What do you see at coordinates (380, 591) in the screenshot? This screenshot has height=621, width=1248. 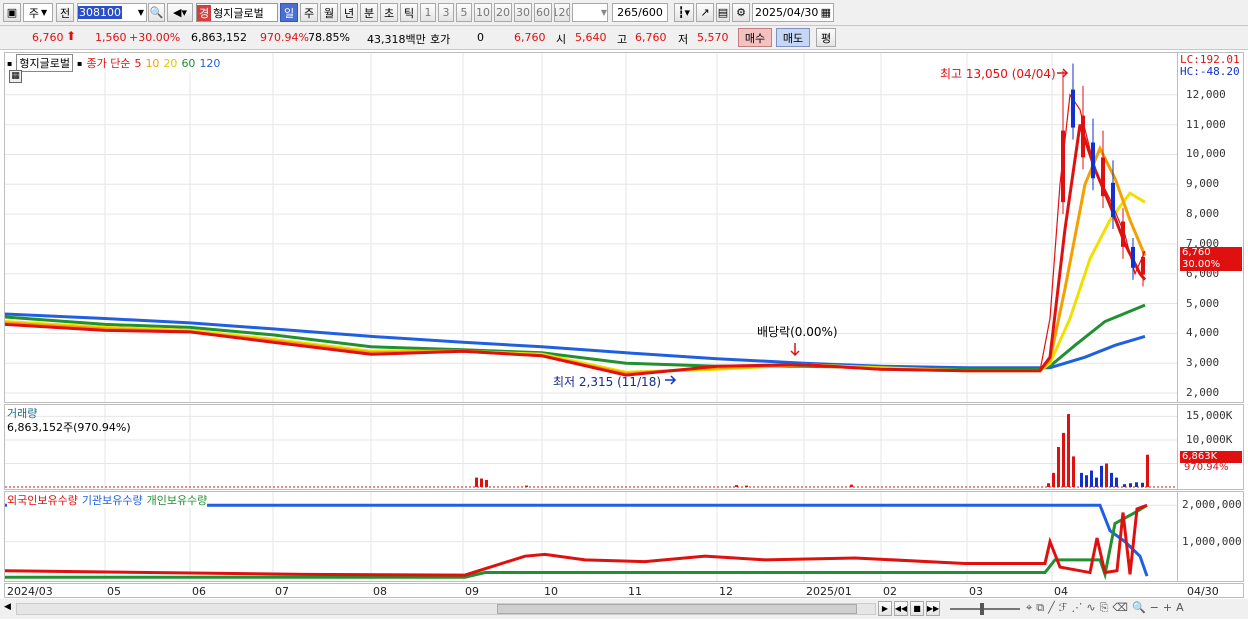 I see `x-axis-label: 08` at bounding box center [380, 591].